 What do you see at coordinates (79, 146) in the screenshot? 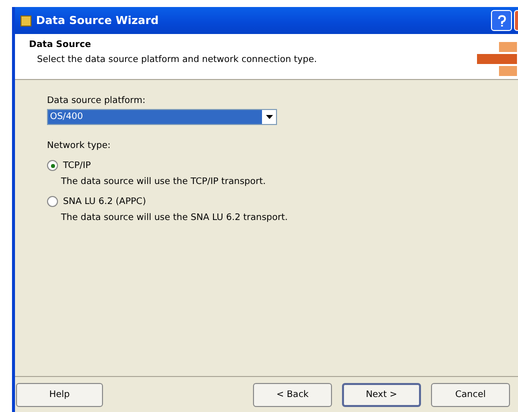
I see `network-type-label: Network type:` at bounding box center [79, 146].